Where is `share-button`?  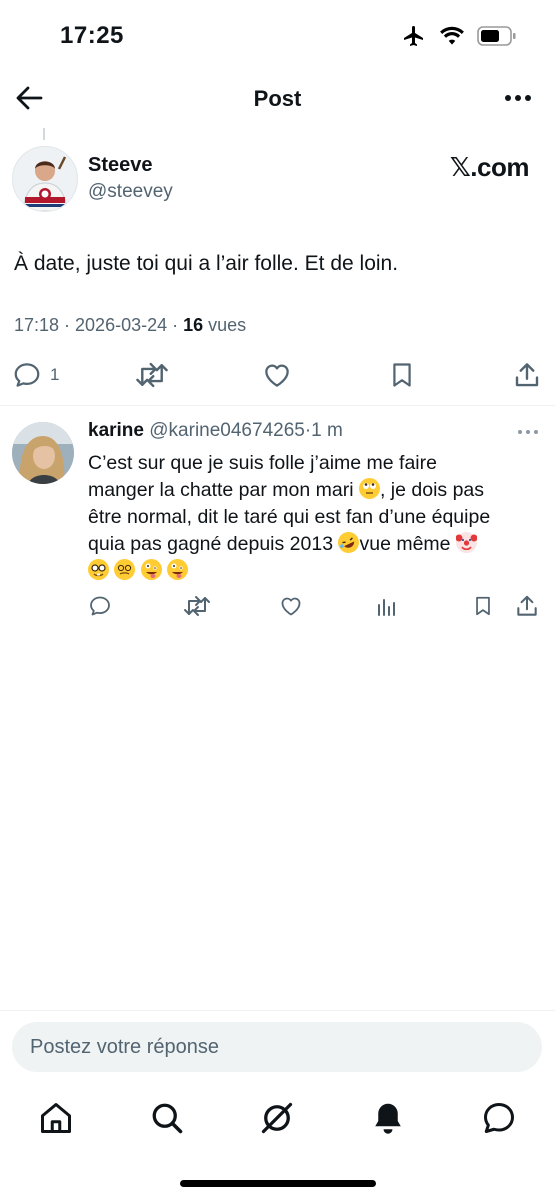
share-button is located at coordinates (527, 375).